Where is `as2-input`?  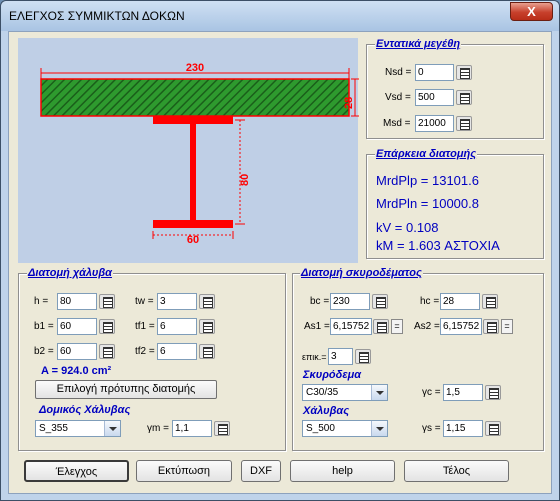 as2-input is located at coordinates (461, 326).